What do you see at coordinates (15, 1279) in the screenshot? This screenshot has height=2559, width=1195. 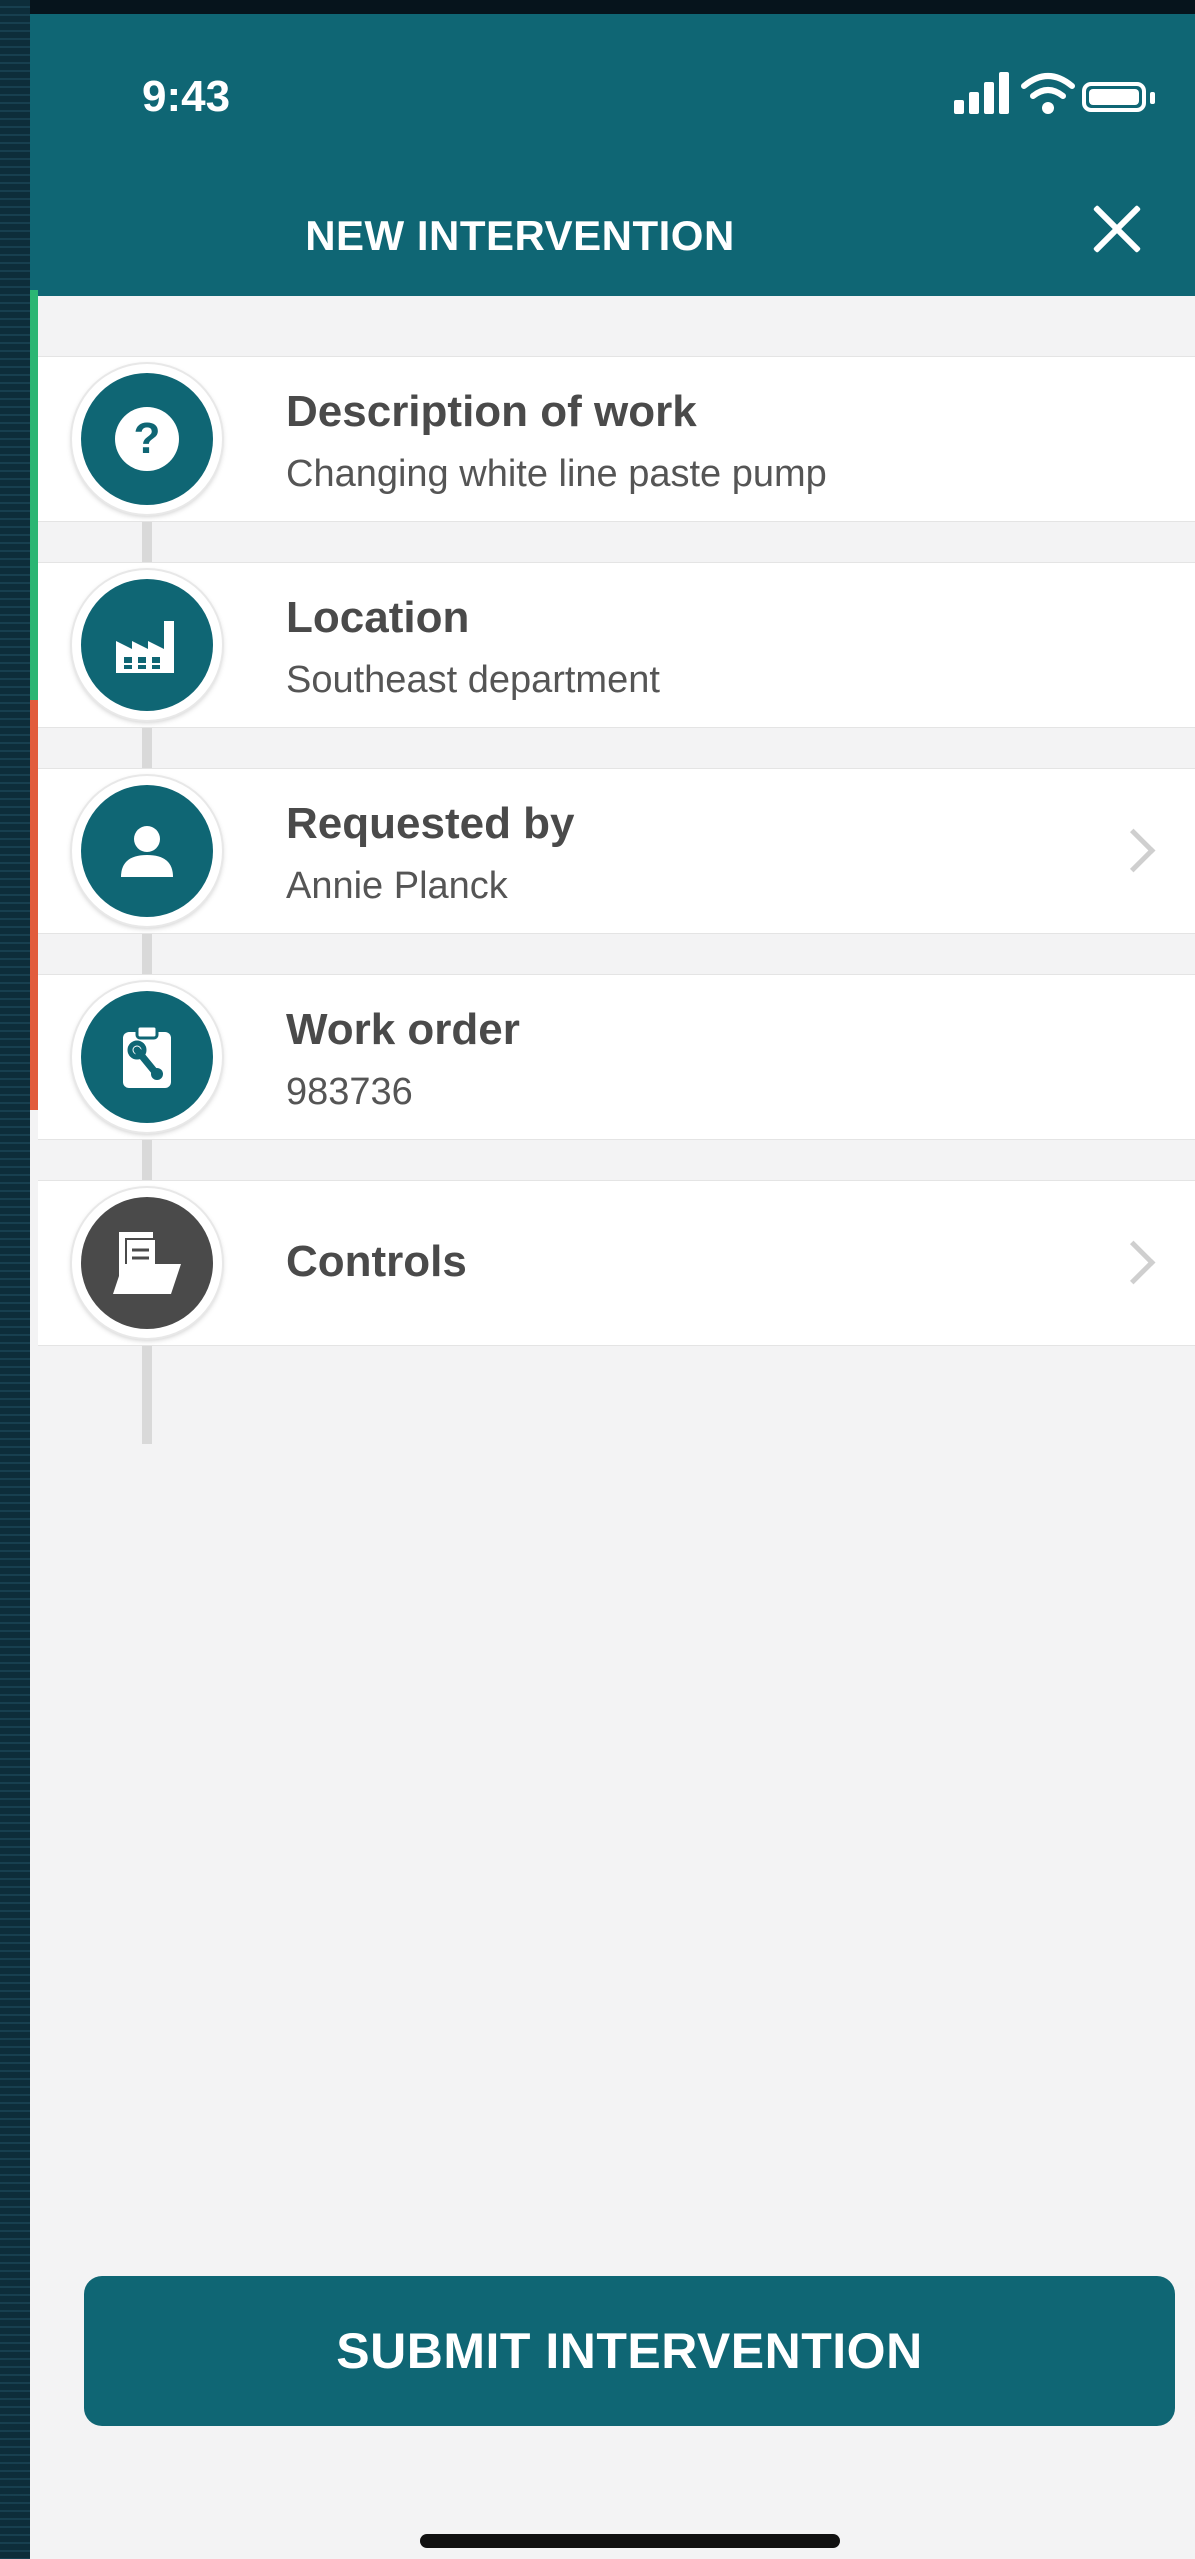 I see `background-pattern` at bounding box center [15, 1279].